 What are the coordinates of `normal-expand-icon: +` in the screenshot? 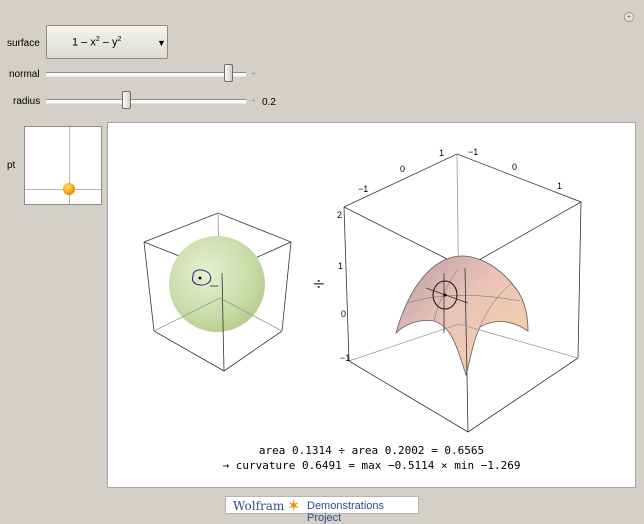 It's located at (253, 74).